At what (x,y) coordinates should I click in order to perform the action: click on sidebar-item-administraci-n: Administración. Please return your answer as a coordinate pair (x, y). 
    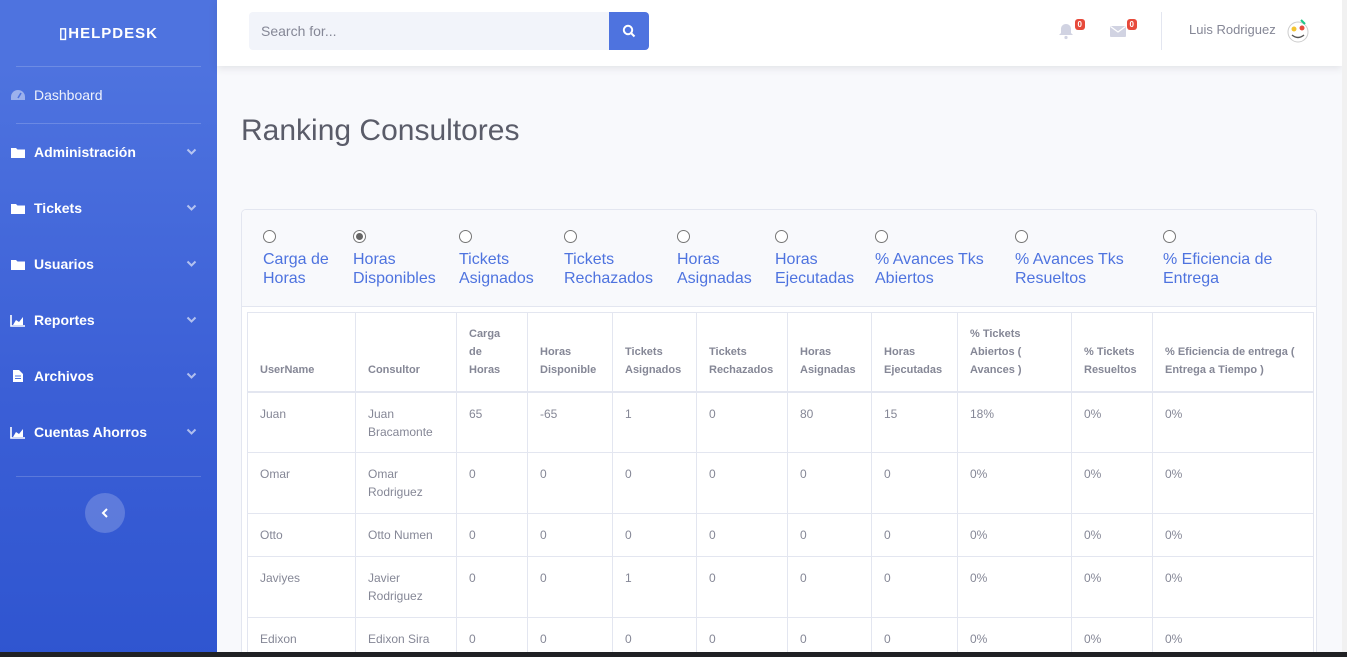
    Looking at the image, I should click on (108, 152).